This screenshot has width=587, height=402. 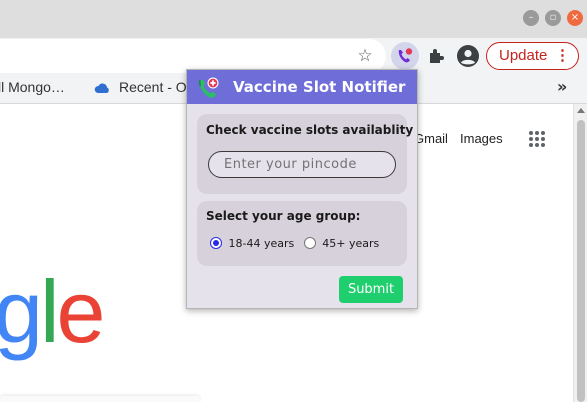 What do you see at coordinates (481, 138) in the screenshot?
I see `images-link: Images` at bounding box center [481, 138].